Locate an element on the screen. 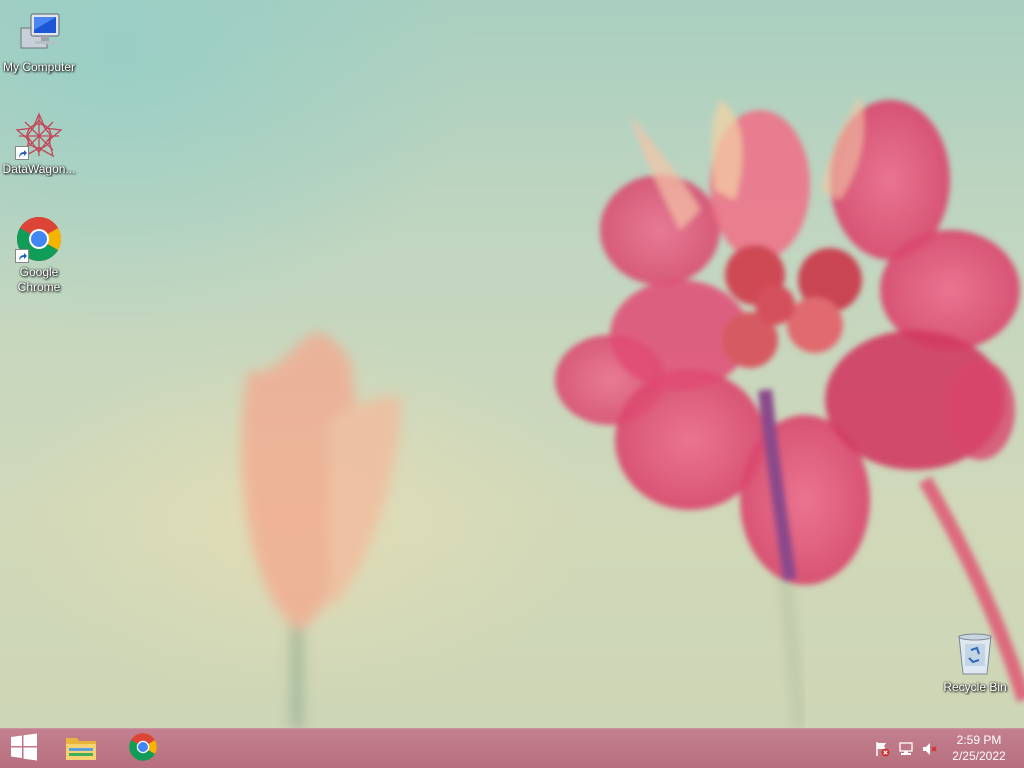  taskbar-file-explorer-button is located at coordinates (81, 749).